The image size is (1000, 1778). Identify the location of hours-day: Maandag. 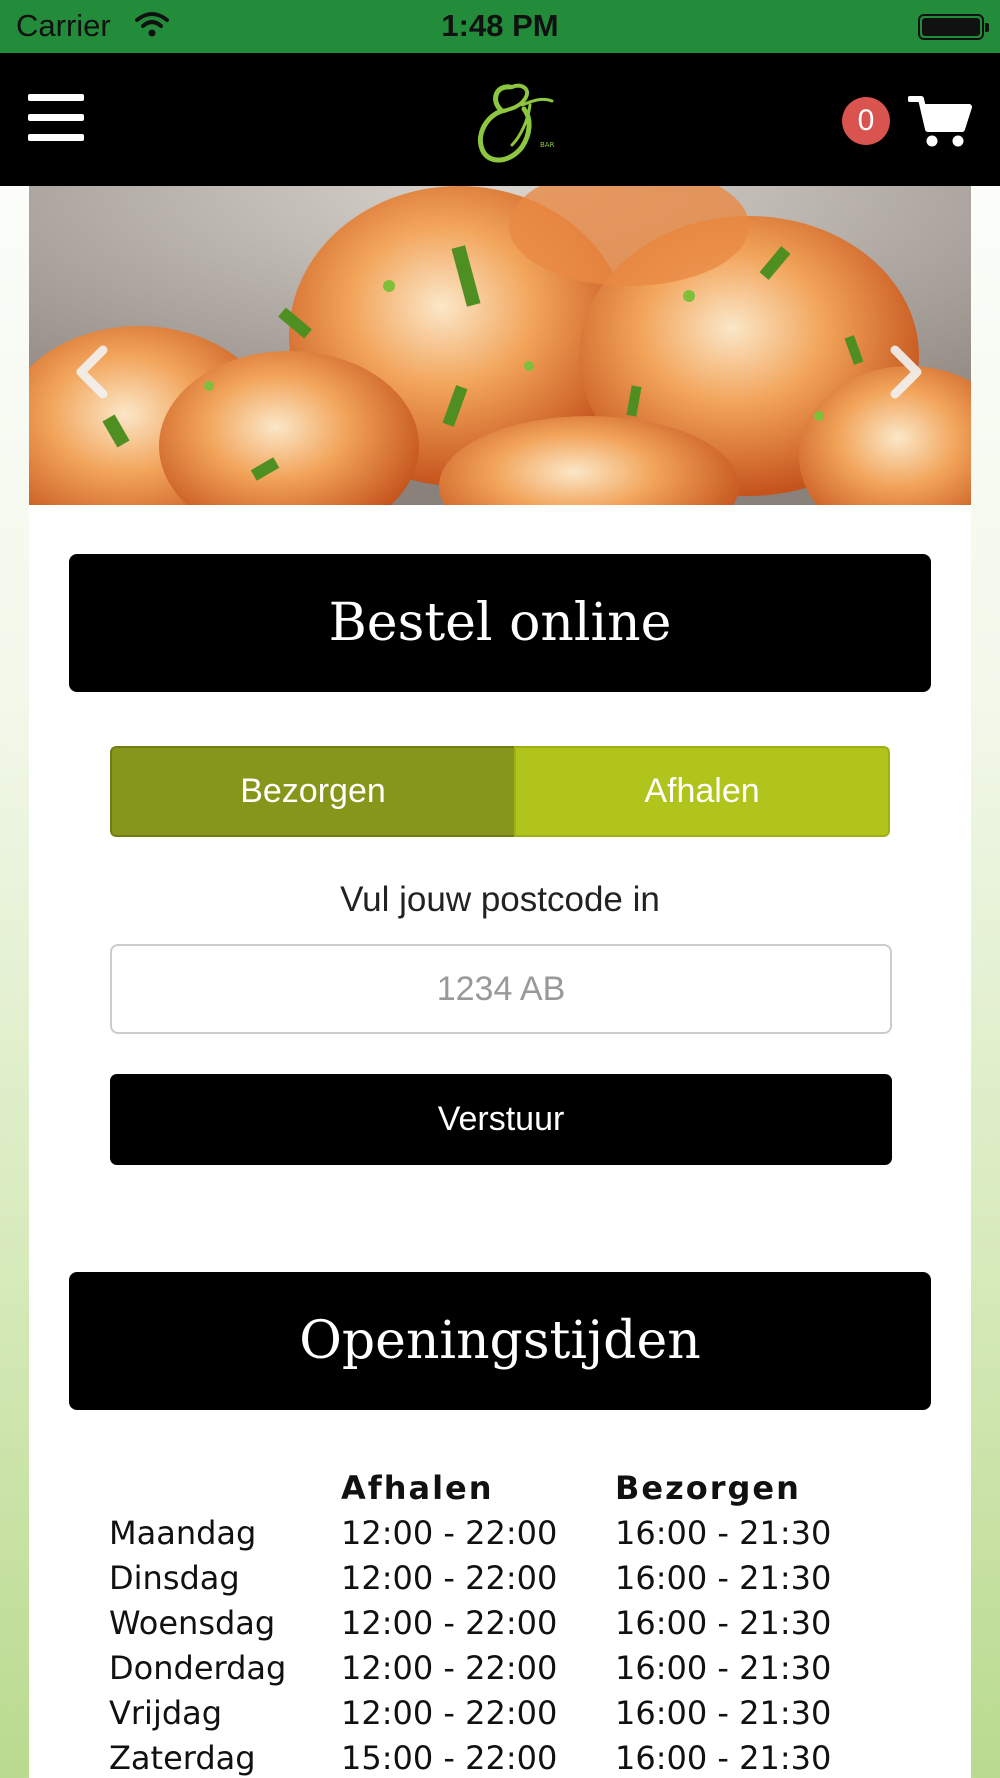
(183, 1533).